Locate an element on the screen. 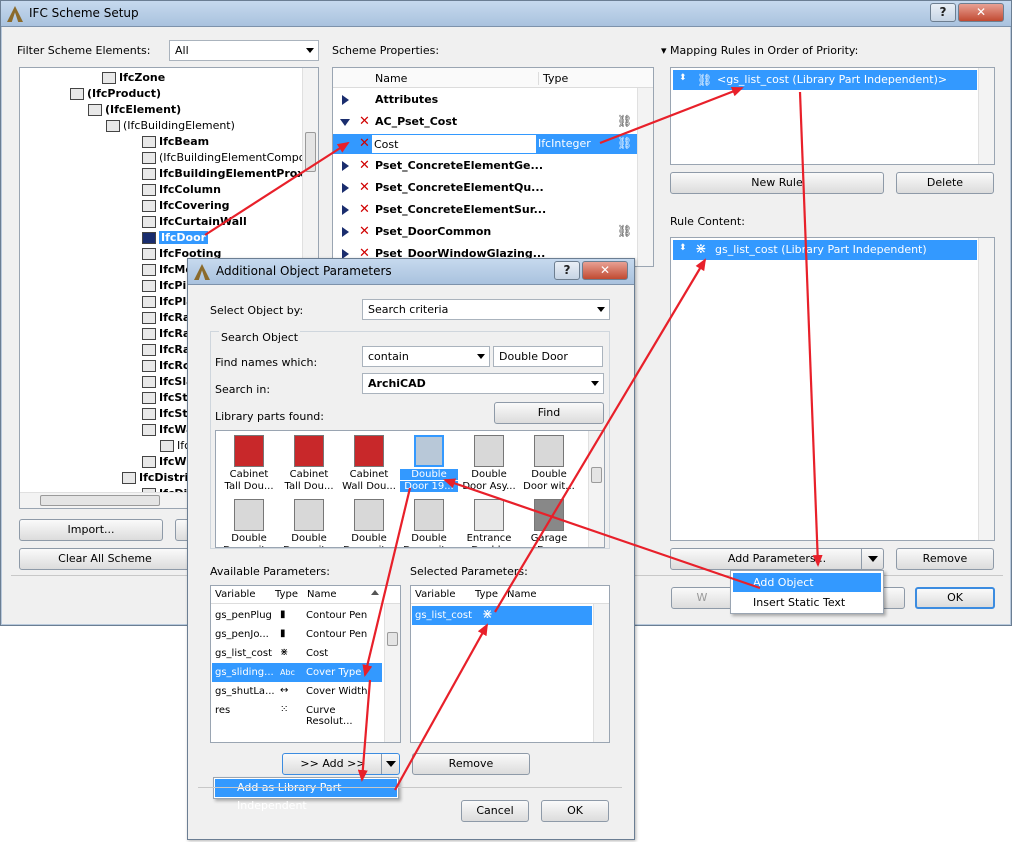 The height and width of the screenshot is (842, 1012). arrow-door-to-cost is located at coordinates (277, 188).